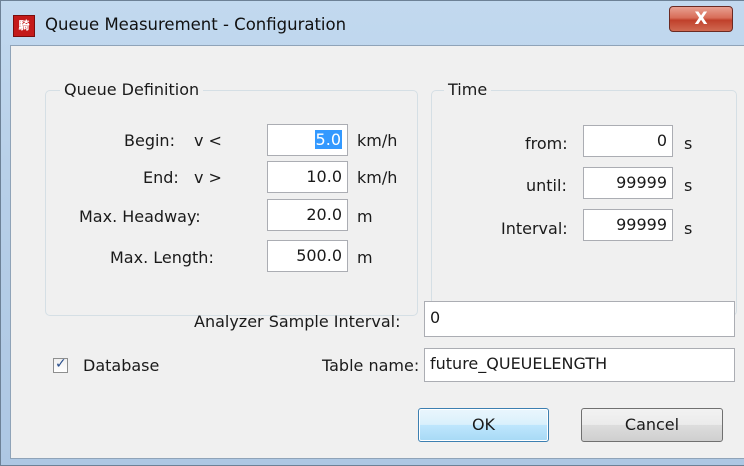 The image size is (744, 466). What do you see at coordinates (328, 139) in the screenshot?
I see `begin-speed-value: 5.0` at bounding box center [328, 139].